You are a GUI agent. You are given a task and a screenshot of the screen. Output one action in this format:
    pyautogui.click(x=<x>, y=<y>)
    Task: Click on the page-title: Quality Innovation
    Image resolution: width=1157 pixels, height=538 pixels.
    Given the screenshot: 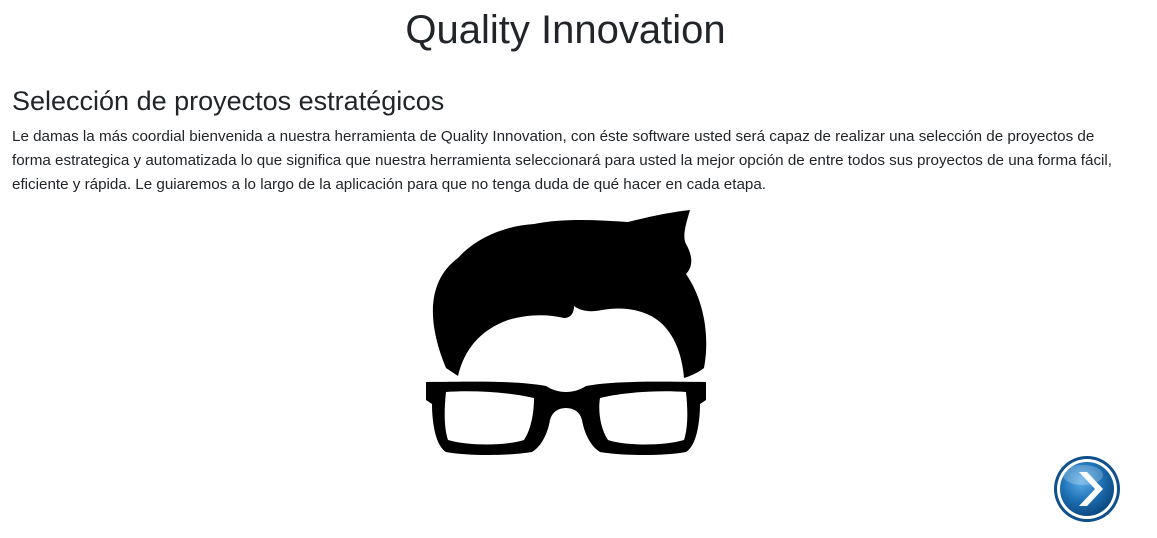 What is the action you would take?
    pyautogui.click(x=565, y=30)
    